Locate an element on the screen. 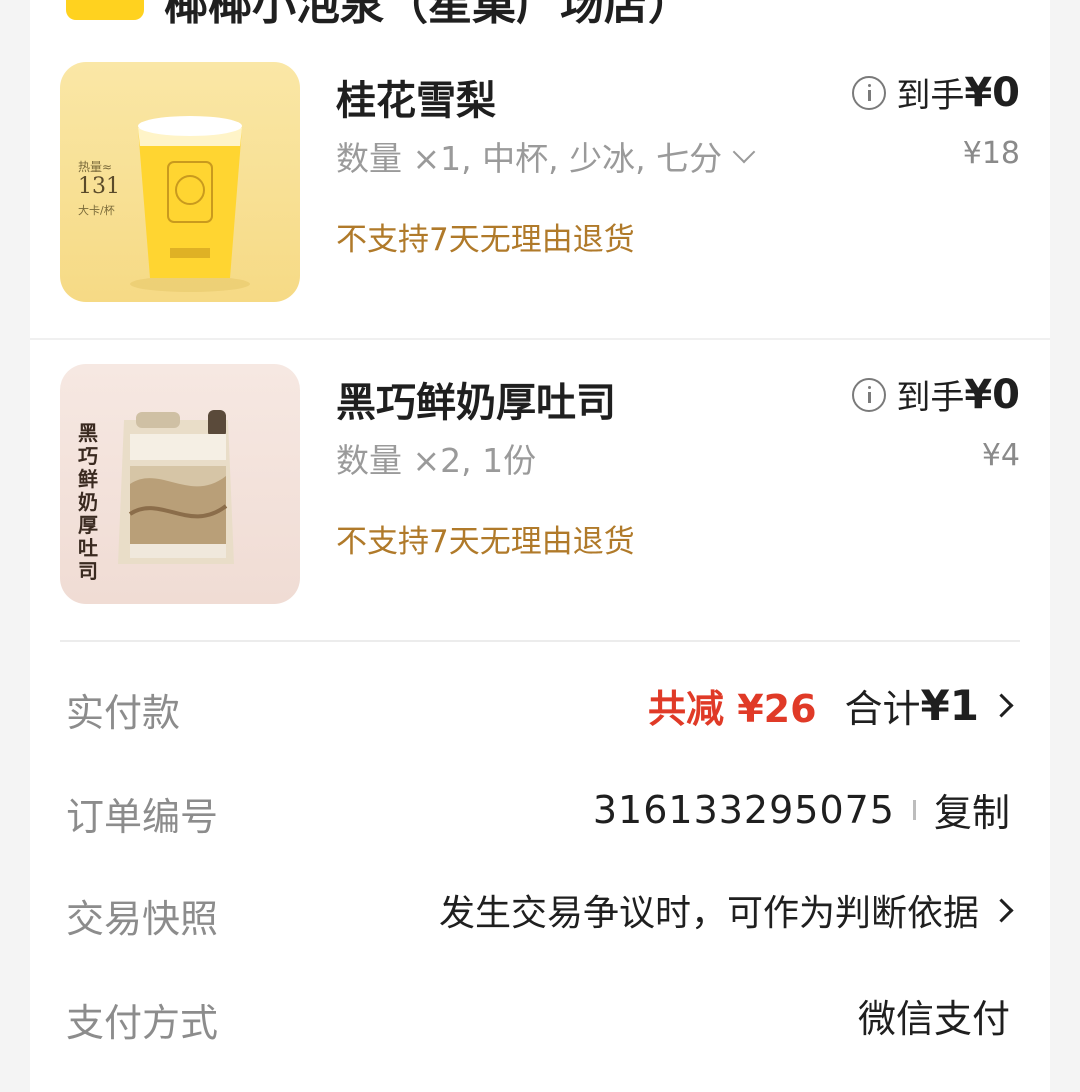 Image resolution: width=1080 pixels, height=1092 pixels. store-header: 椰椰小泡泉（星巢广场店） is located at coordinates (379, 20).